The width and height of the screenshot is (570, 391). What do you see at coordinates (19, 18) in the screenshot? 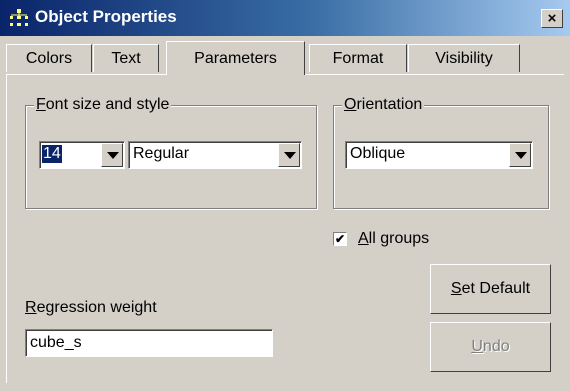
I see `hierarchy-icon` at bounding box center [19, 18].